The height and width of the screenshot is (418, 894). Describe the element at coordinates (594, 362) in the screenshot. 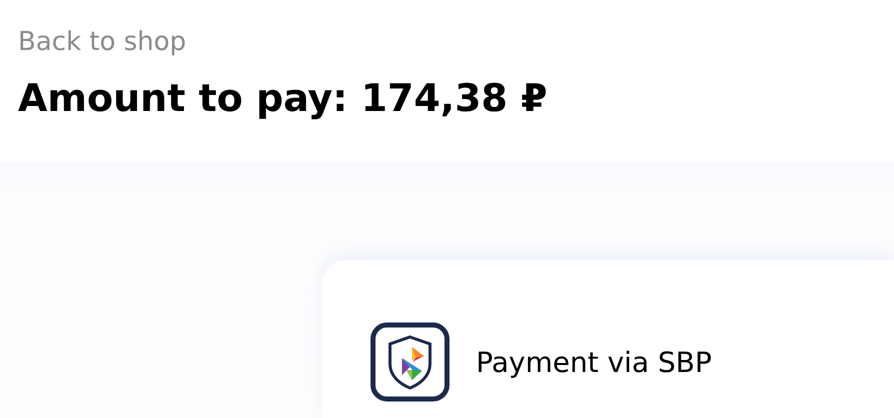

I see `payment-method-label: Payment via SBP` at that location.